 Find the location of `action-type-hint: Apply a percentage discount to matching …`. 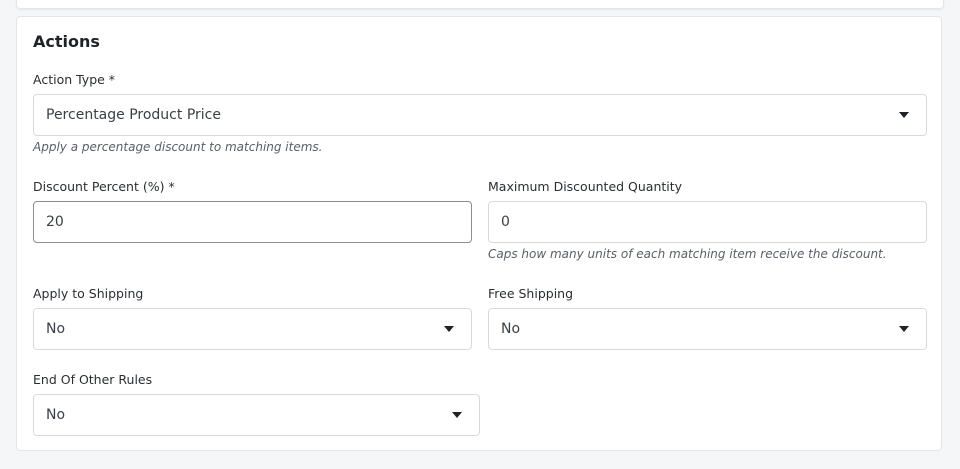

action-type-hint: Apply a percentage discount to matching … is located at coordinates (178, 147).